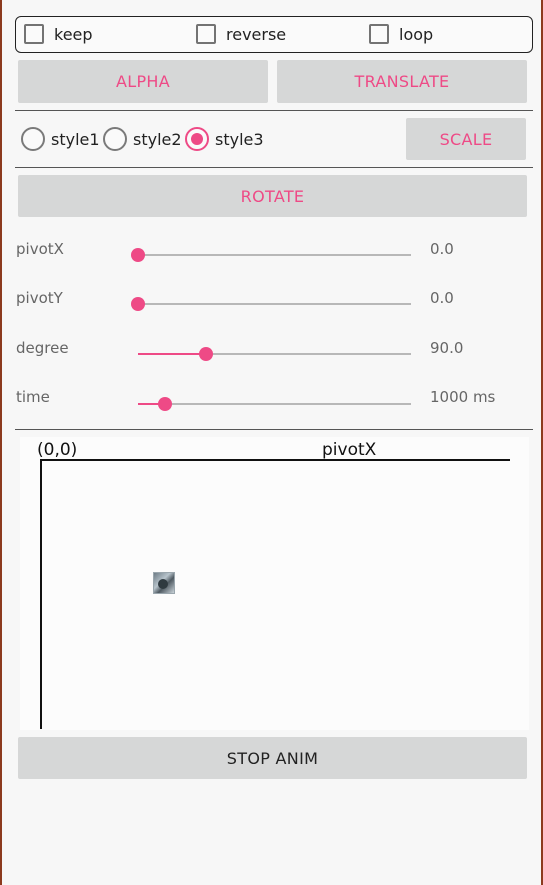 The height and width of the screenshot is (885, 543). What do you see at coordinates (75, 139) in the screenshot?
I see `style1-label: style1` at bounding box center [75, 139].